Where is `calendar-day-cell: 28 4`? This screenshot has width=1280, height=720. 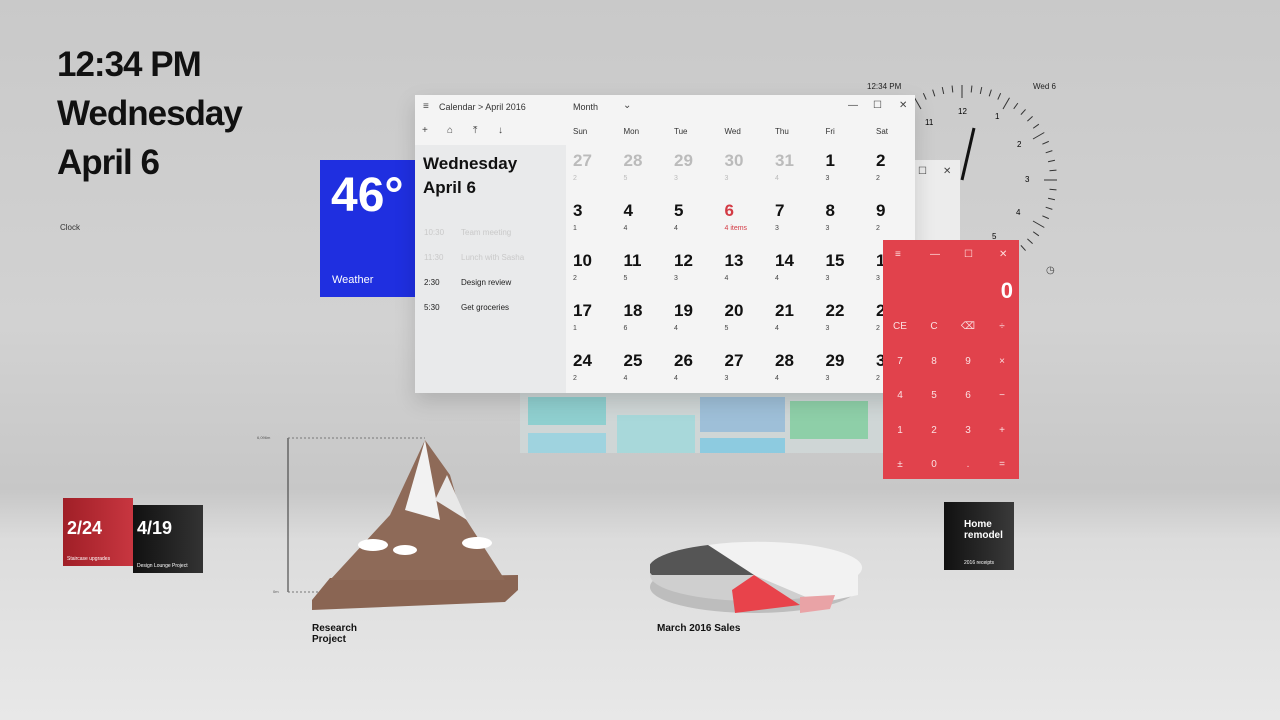 calendar-day-cell: 28 4 is located at coordinates (800, 376).